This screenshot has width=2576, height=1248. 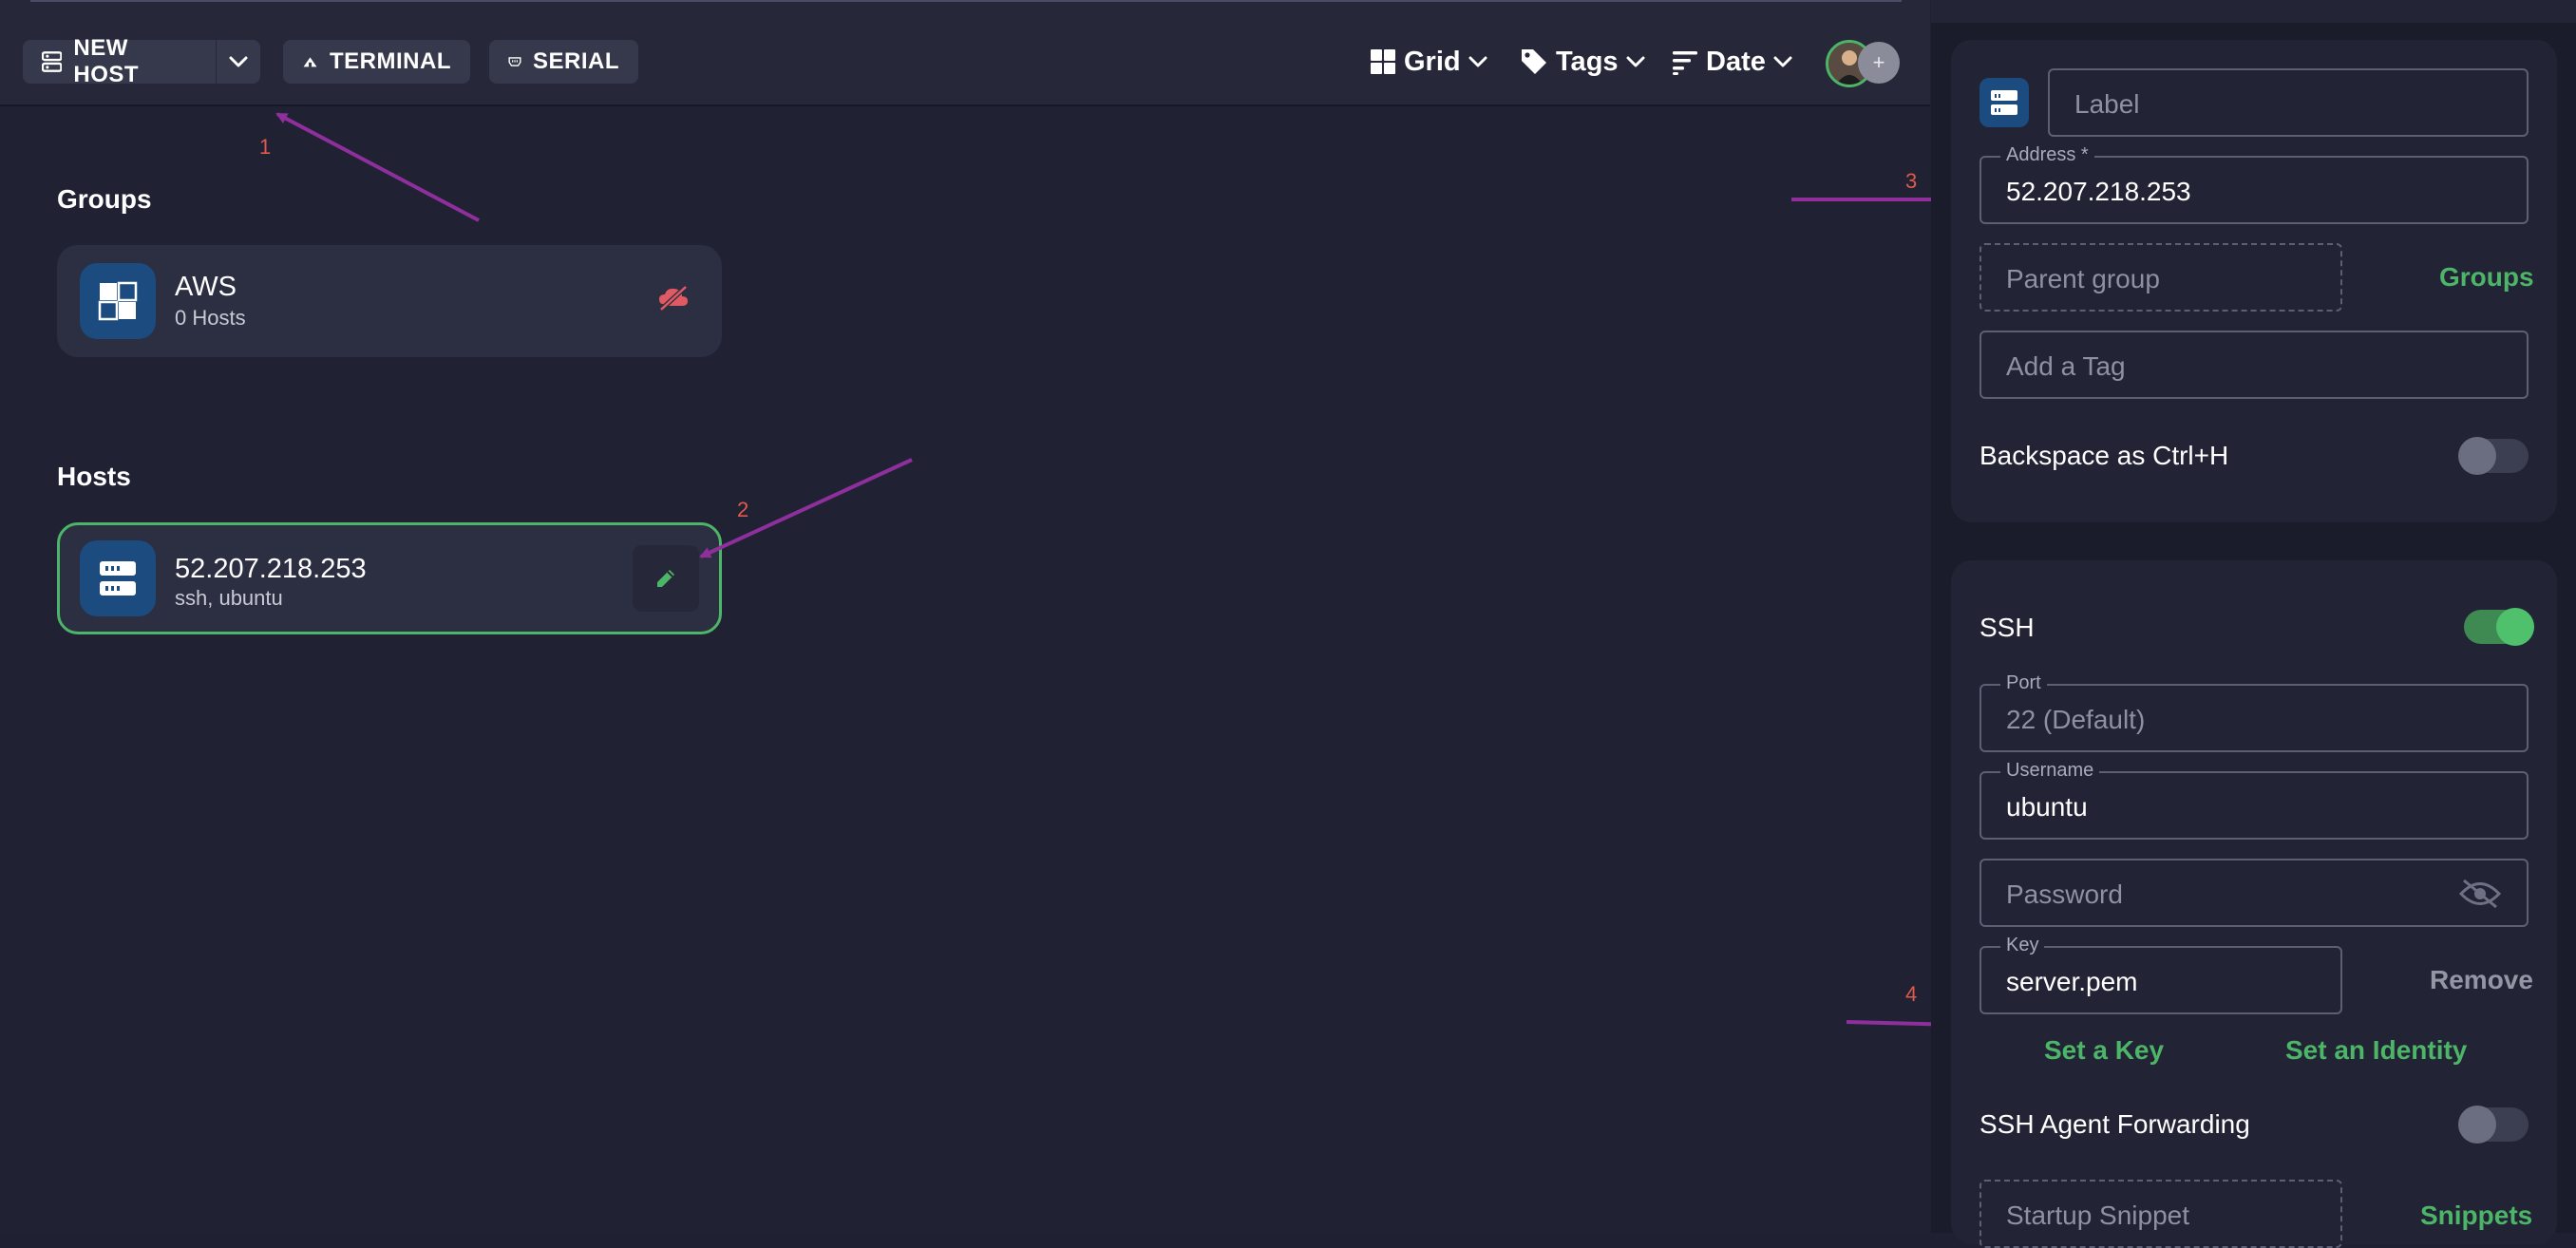 I want to click on label-placeholder: Label, so click(x=2107, y=104).